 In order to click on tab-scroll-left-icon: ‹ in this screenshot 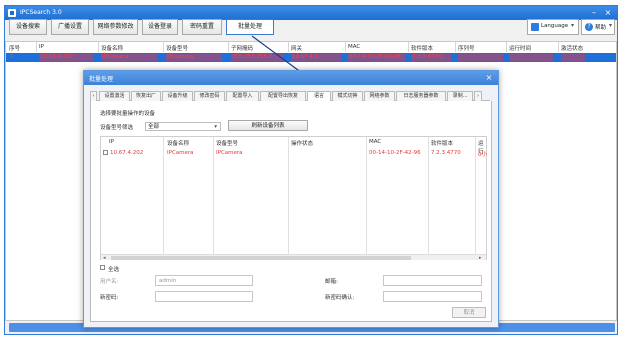, I will do `click(93, 96)`.